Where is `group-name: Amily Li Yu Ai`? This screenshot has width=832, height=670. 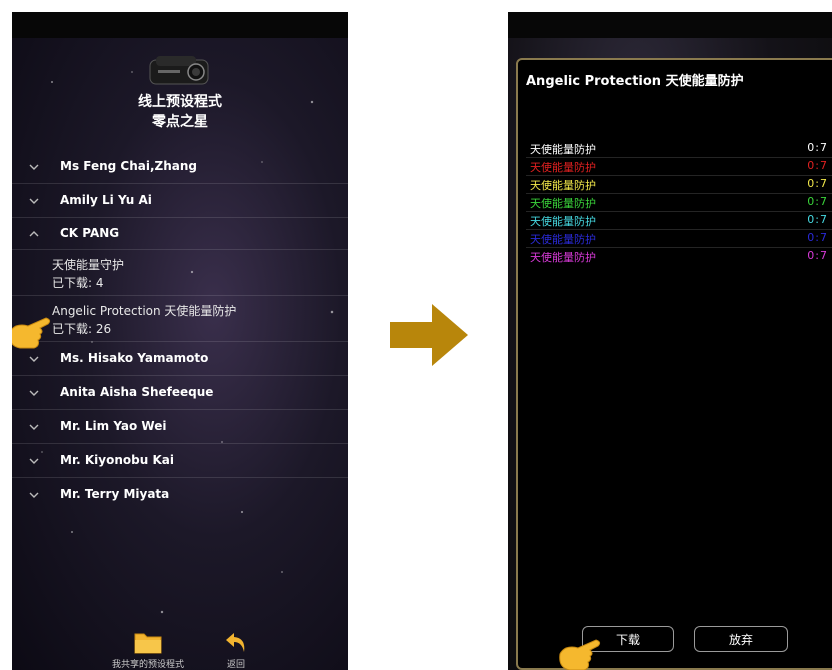
group-name: Amily Li Yu Ai is located at coordinates (106, 200).